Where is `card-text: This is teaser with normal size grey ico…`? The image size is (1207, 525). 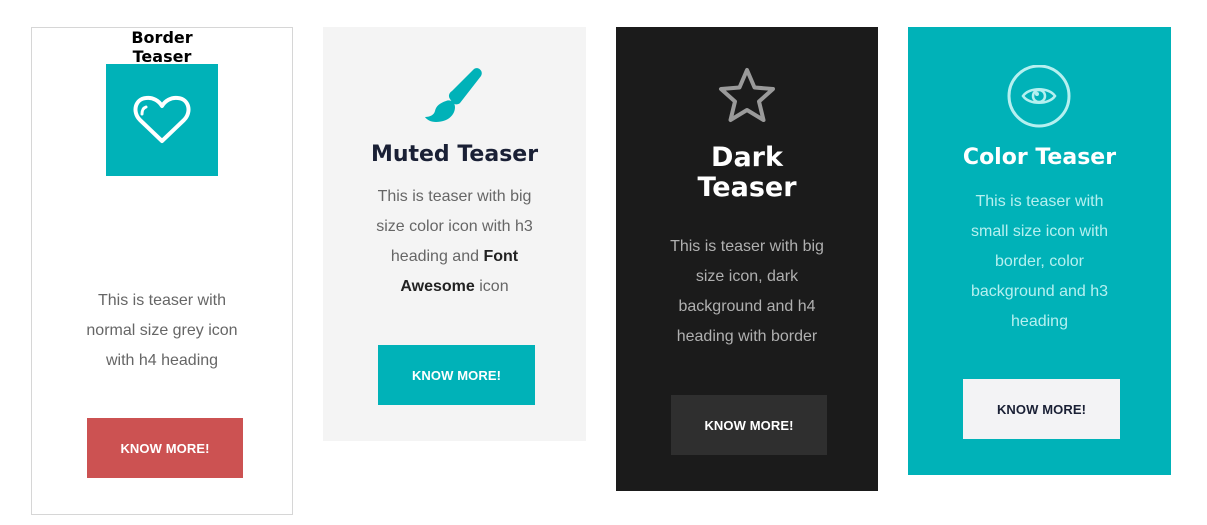
card-text: This is teaser with normal size grey ico… is located at coordinates (162, 330).